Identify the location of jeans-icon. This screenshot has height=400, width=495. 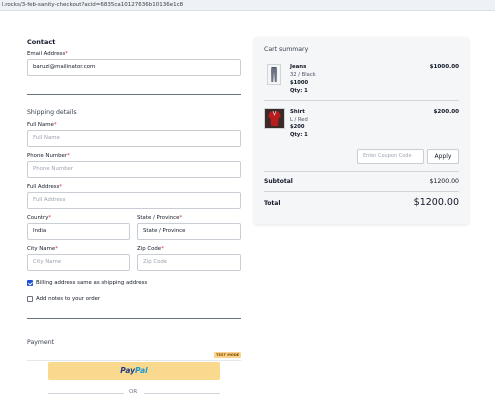
(274, 74).